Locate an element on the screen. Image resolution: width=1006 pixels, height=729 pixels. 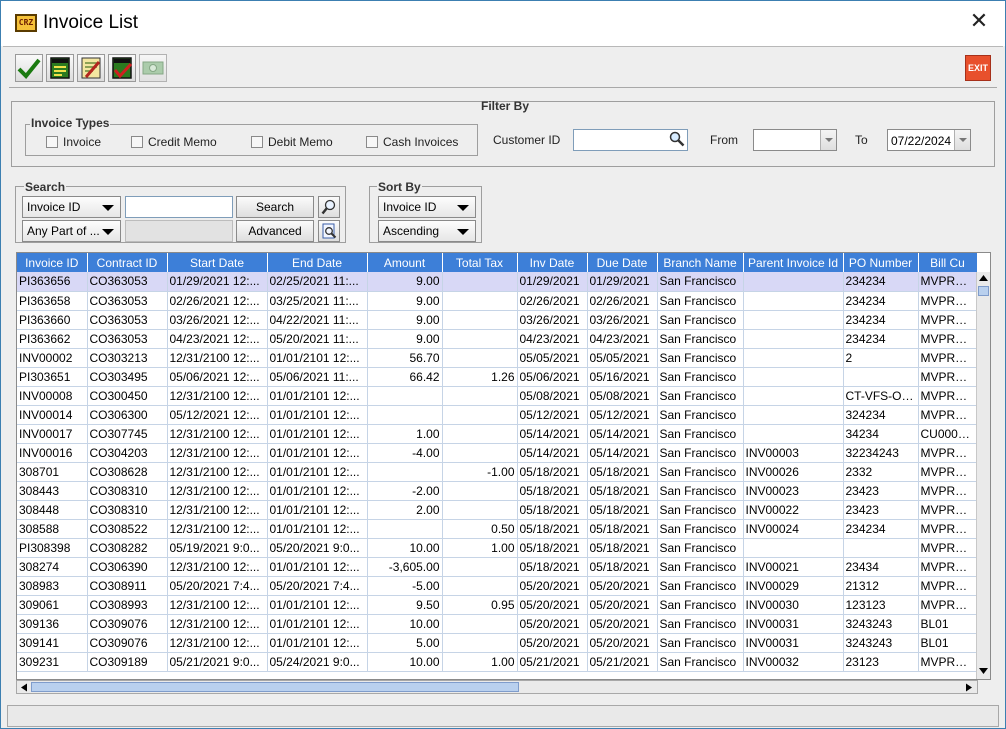
scroll-down-icon is located at coordinates (983, 671).